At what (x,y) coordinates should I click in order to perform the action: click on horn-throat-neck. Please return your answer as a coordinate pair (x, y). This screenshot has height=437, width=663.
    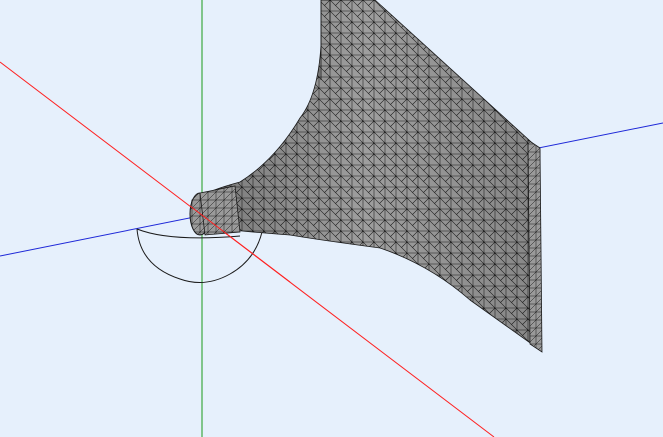
    Looking at the image, I should click on (220, 210).